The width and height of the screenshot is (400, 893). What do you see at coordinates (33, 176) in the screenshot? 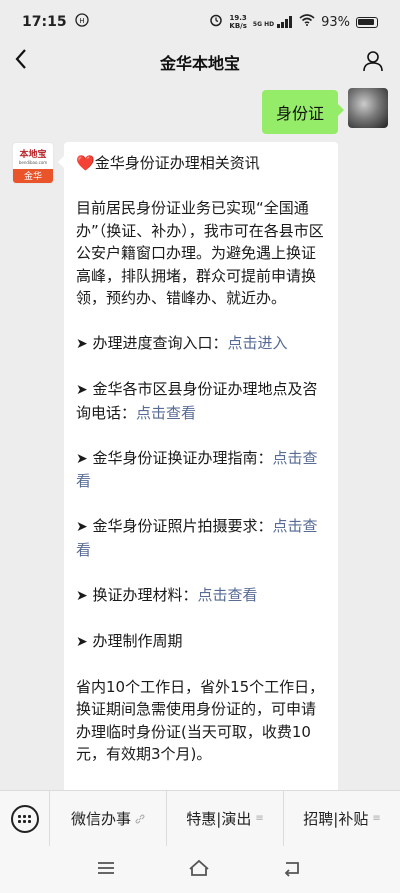
I see `bot-logo-city: 金华` at bounding box center [33, 176].